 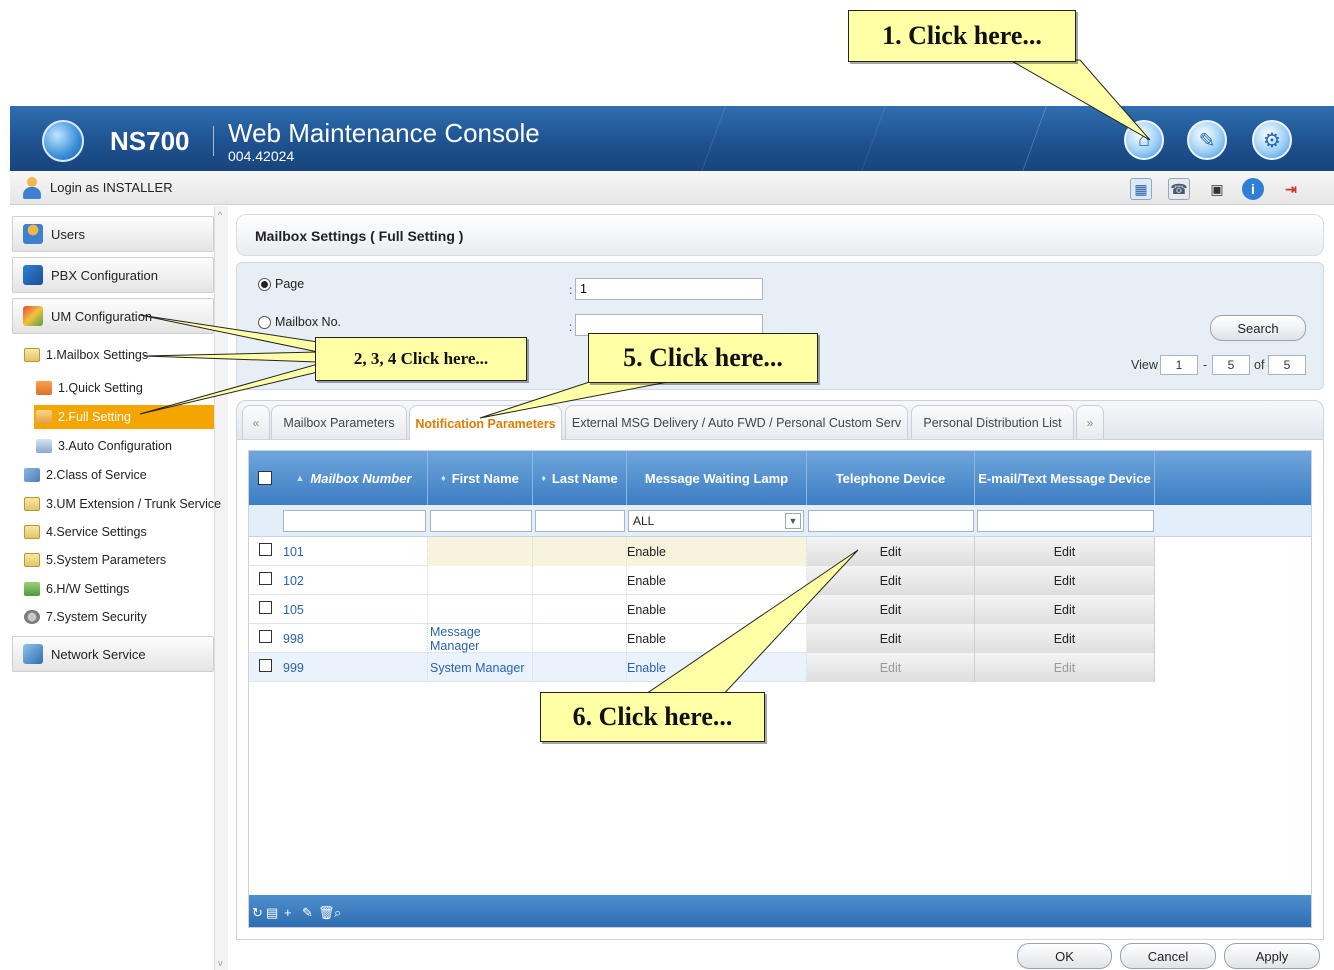 I want to click on tree-um-extension: 3.UM Extension / Trunk Service, so click(x=122, y=504).